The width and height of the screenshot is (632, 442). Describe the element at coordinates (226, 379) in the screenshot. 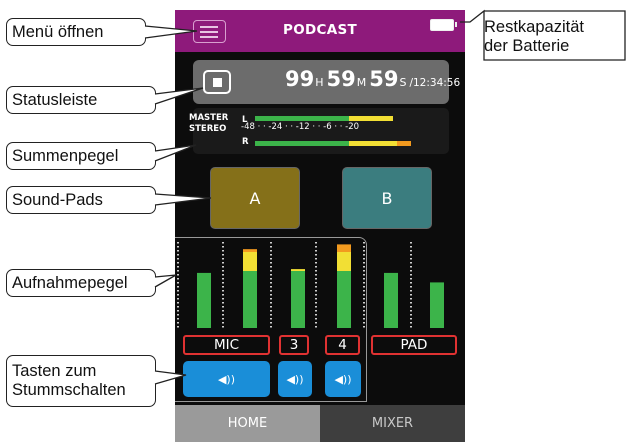

I see `mute-button-mic: ◀))` at that location.